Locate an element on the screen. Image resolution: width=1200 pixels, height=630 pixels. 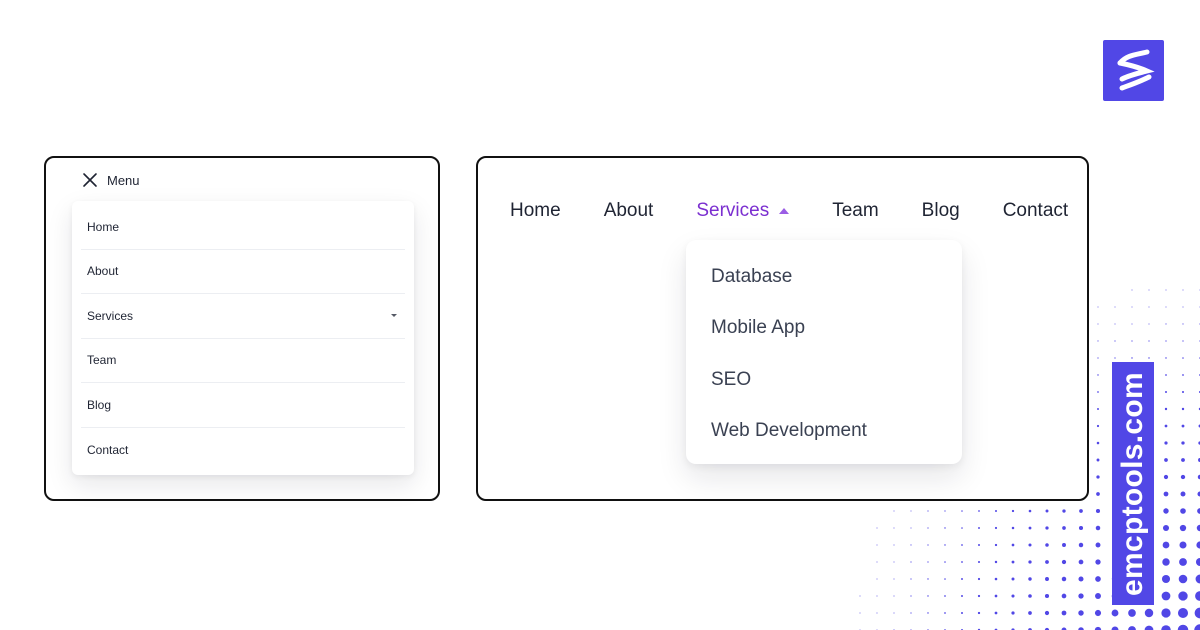
nav-item-team: Team is located at coordinates (855, 211).